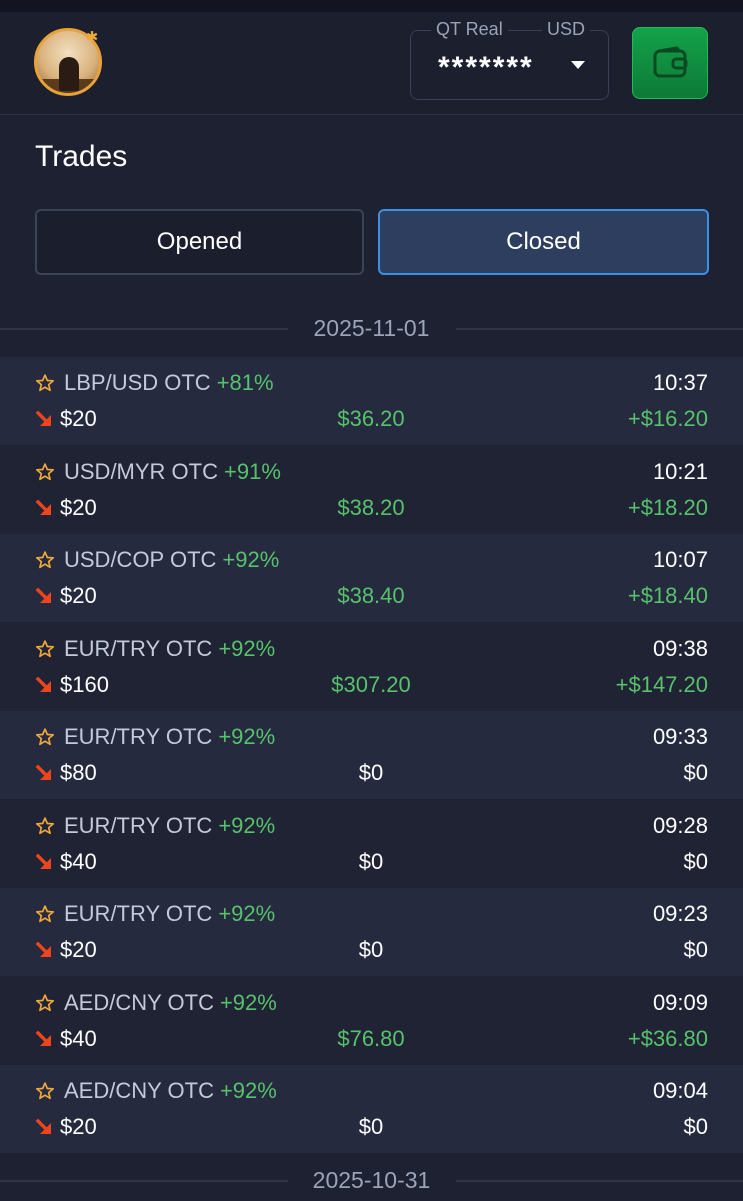 Image resolution: width=743 pixels, height=1201 pixels. I want to click on trade-amount: $160, so click(84, 684).